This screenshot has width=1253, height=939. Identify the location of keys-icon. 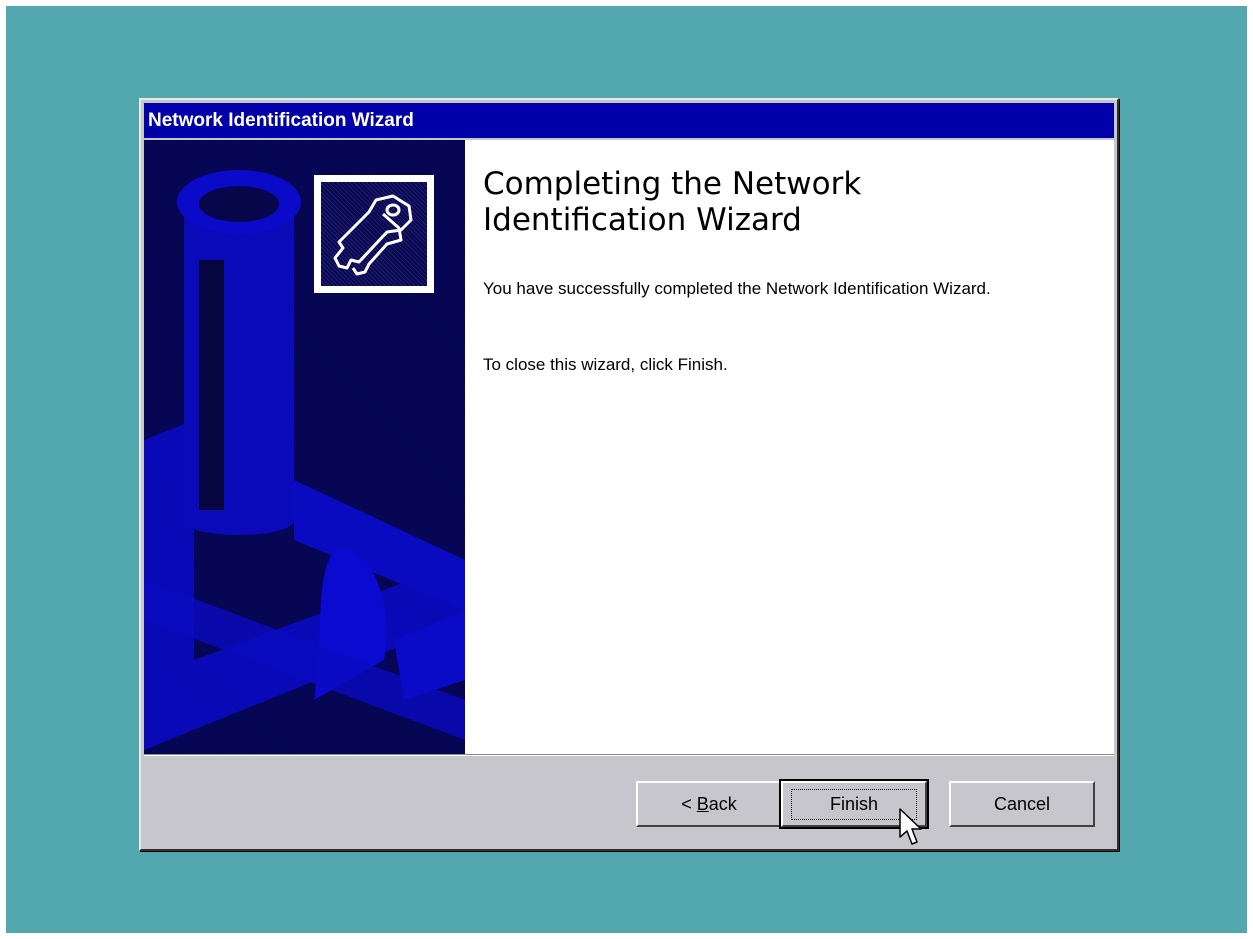
(374, 234).